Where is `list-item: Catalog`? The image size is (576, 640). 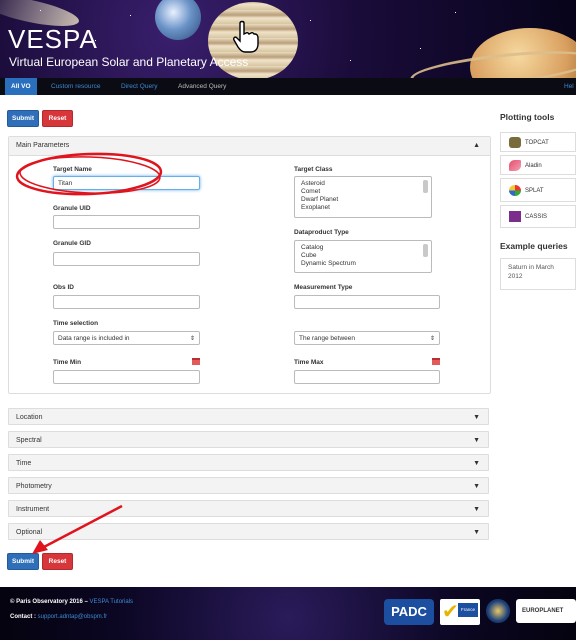 list-item: Catalog is located at coordinates (363, 248).